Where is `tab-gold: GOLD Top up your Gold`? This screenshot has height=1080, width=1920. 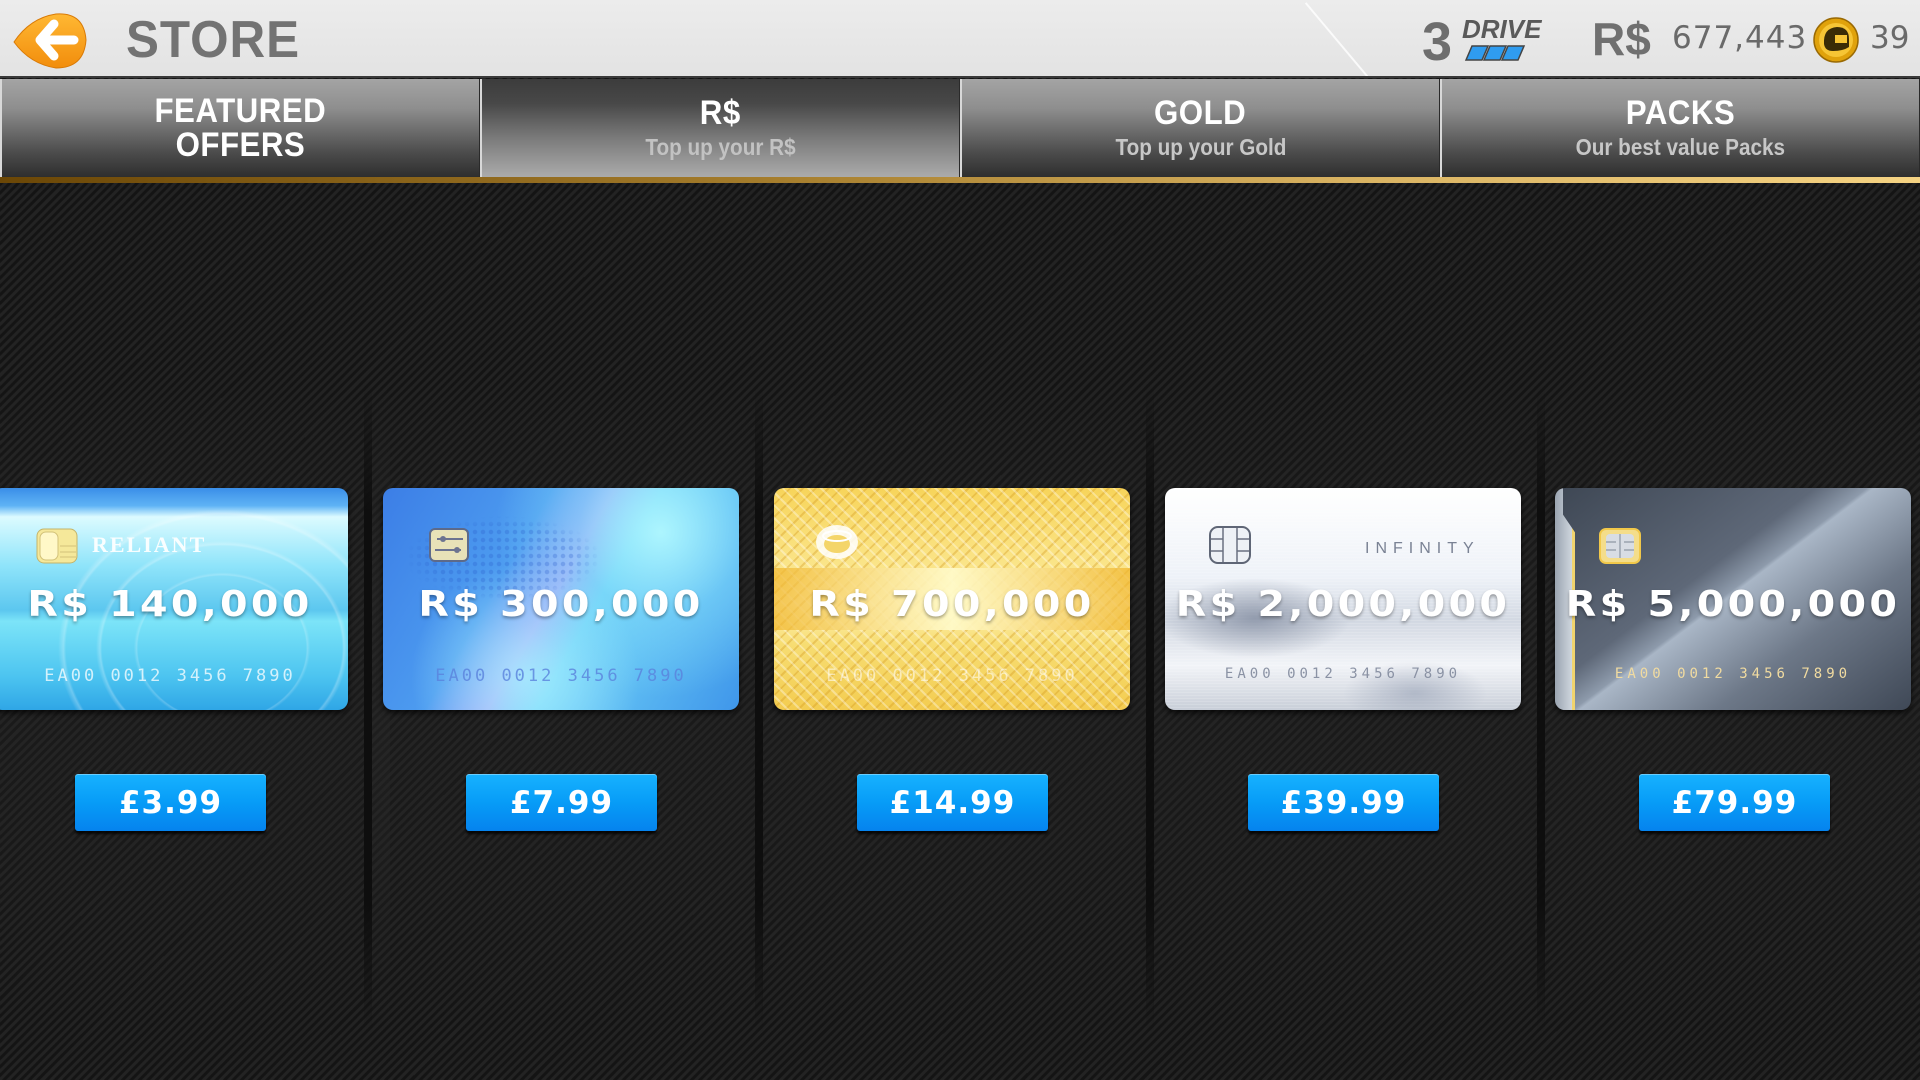
tab-gold: GOLD Top up your Gold is located at coordinates (1200, 128).